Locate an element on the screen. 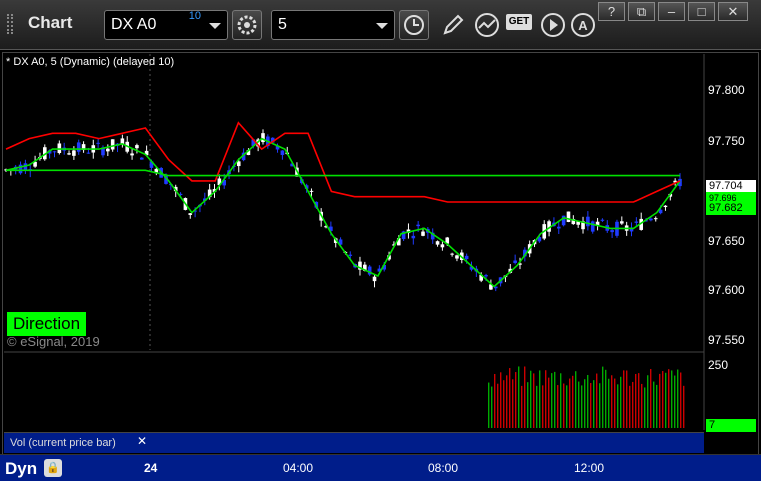 The width and height of the screenshot is (761, 481). close-icon: ✕ is located at coordinates (142, 441).